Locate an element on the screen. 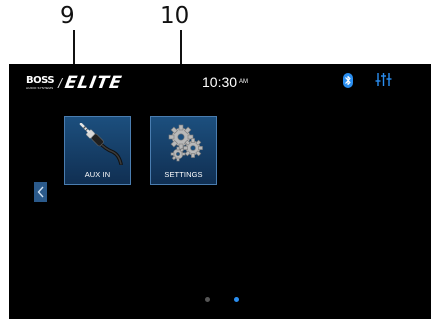  previous-page-button is located at coordinates (40, 192).